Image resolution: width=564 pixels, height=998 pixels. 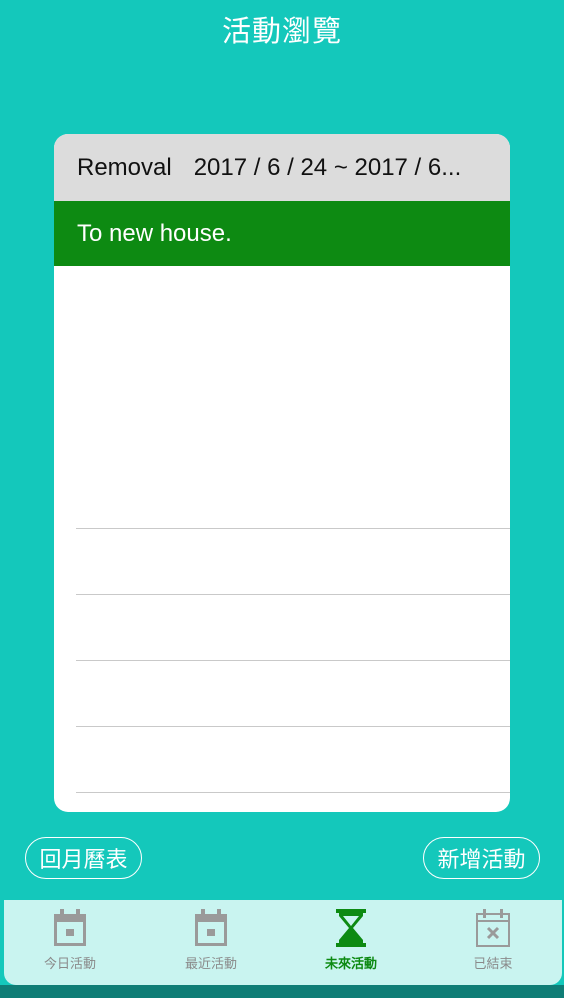 What do you see at coordinates (83, 858) in the screenshot?
I see `back-to-calendar-button: 回月曆表` at bounding box center [83, 858].